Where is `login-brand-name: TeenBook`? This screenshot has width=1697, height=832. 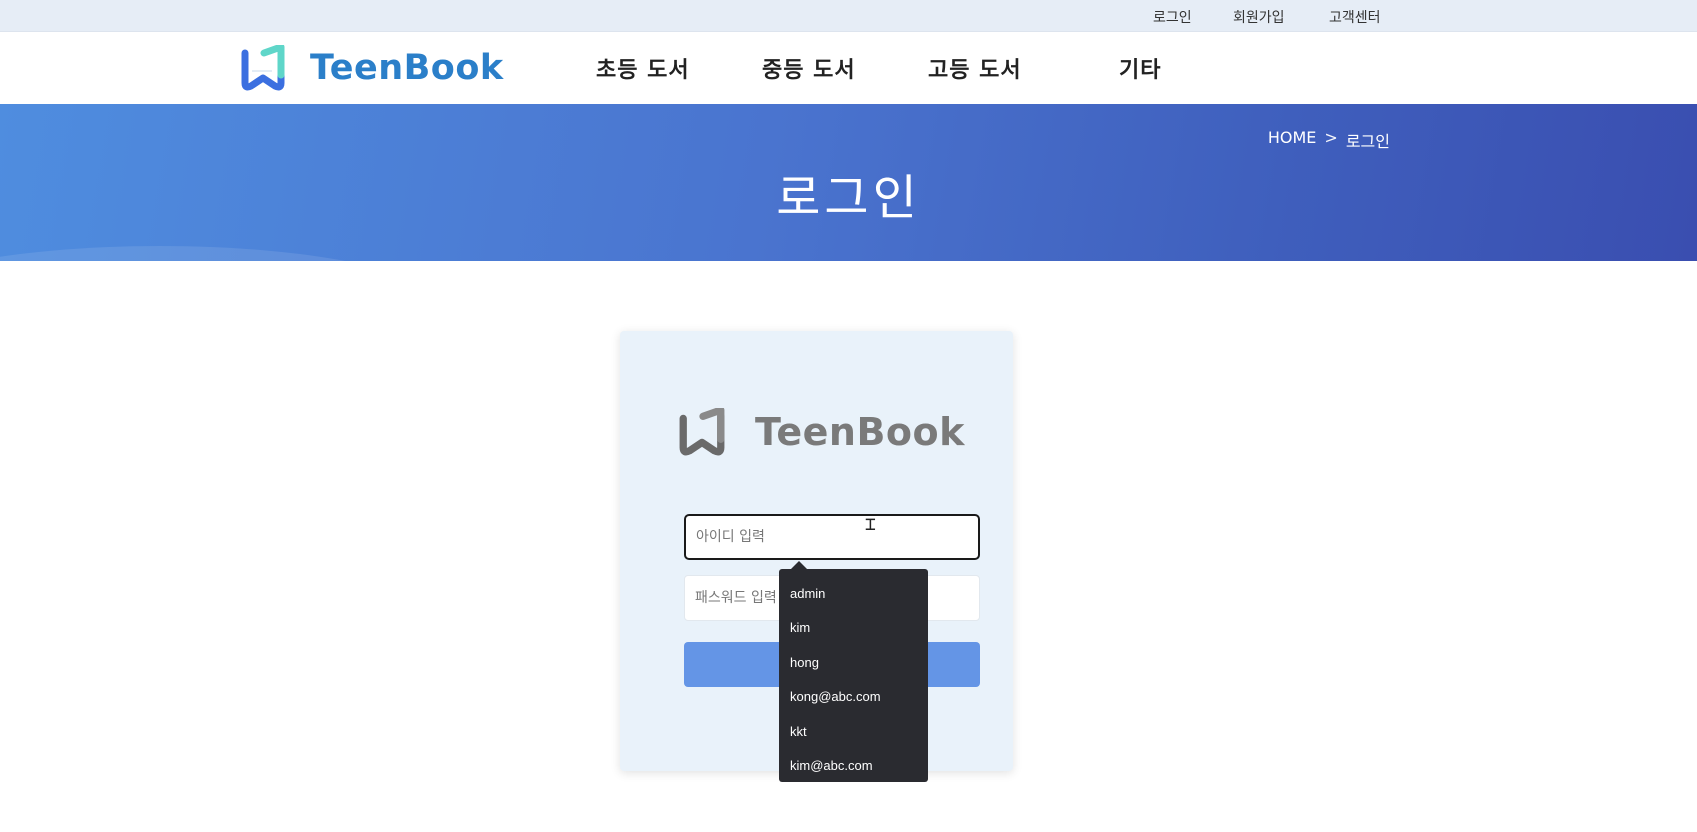
login-brand-name: TeenBook is located at coordinates (860, 432).